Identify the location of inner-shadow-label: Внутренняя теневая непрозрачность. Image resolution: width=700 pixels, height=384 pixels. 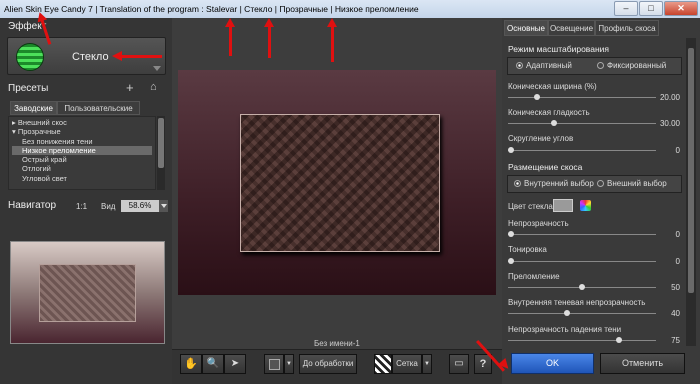
(577, 302).